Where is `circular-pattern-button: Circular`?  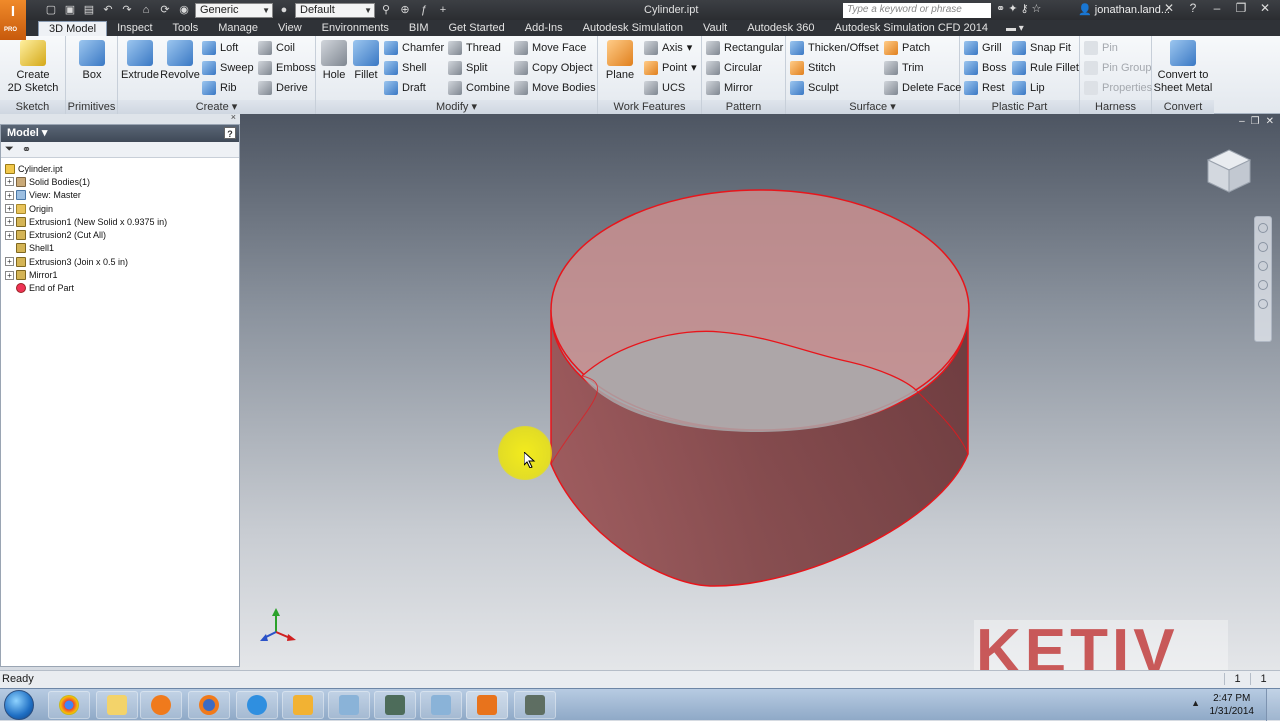
circular-pattern-button: Circular is located at coordinates (734, 67).